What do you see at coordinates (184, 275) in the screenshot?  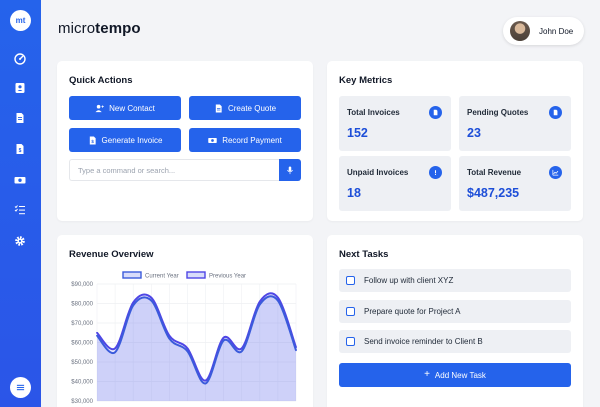 I see `chart-legend: Current Year Previous Year` at bounding box center [184, 275].